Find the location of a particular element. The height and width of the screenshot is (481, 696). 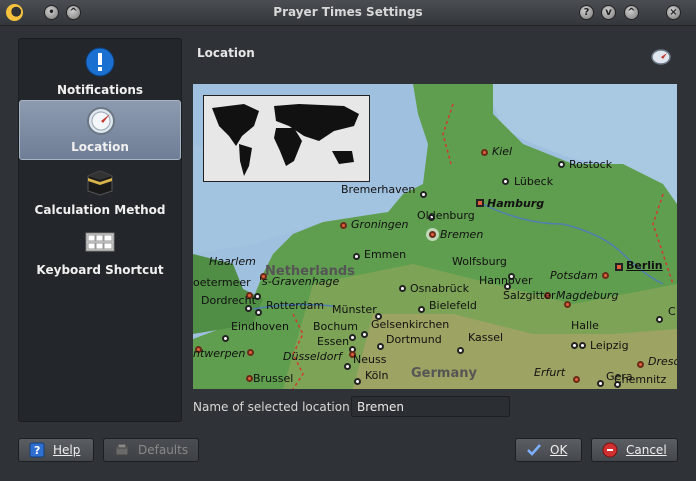

city-label: Bremerhaven is located at coordinates (378, 189).